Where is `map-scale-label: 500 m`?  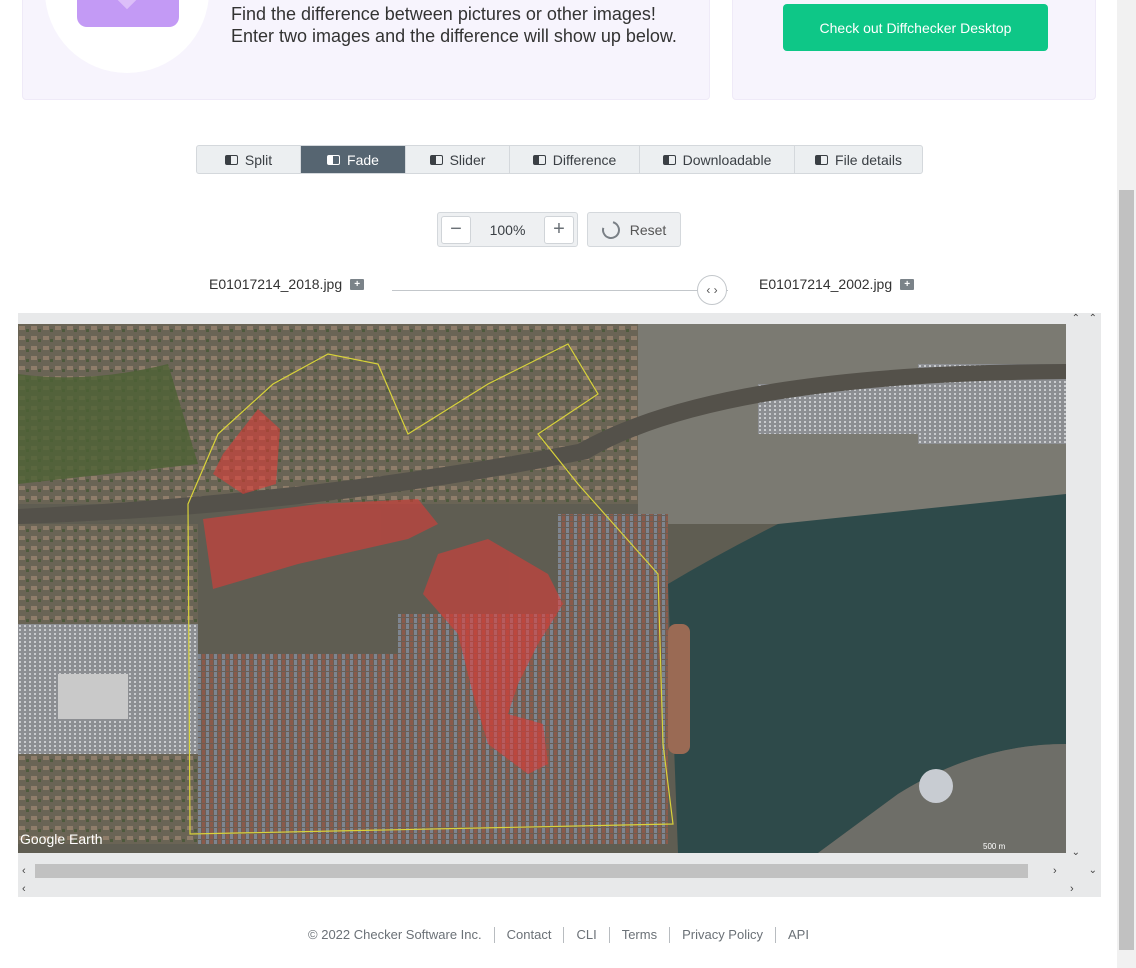 map-scale-label: 500 m is located at coordinates (994, 846).